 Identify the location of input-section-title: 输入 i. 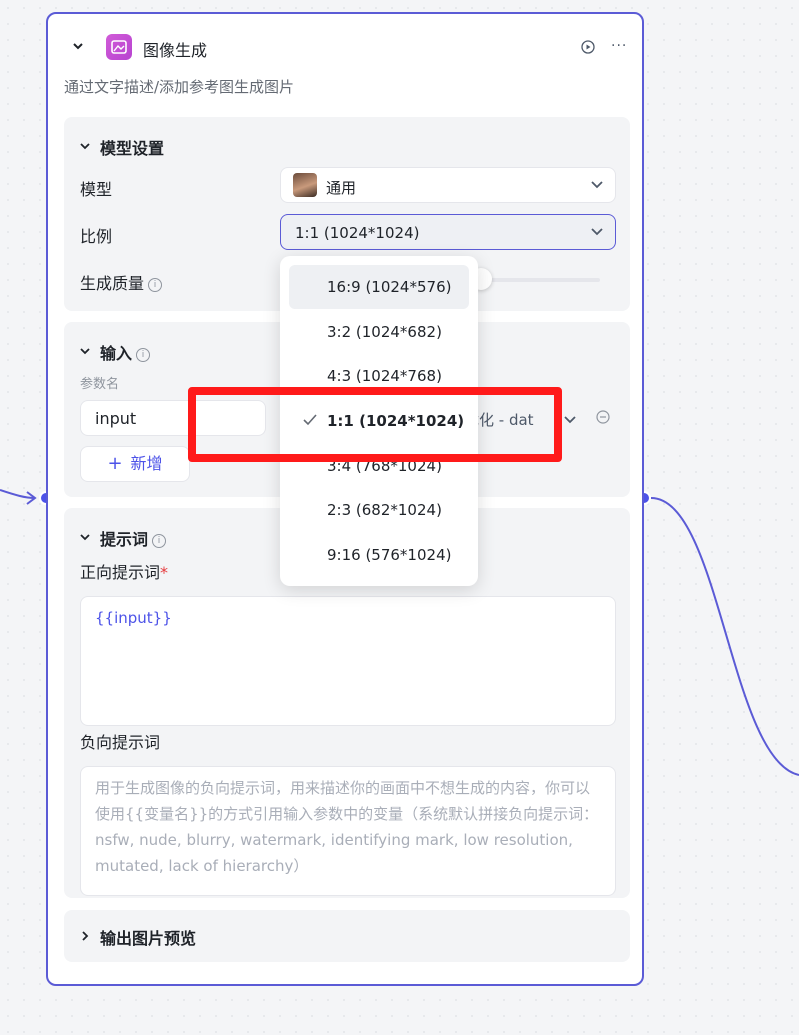
(125, 352).